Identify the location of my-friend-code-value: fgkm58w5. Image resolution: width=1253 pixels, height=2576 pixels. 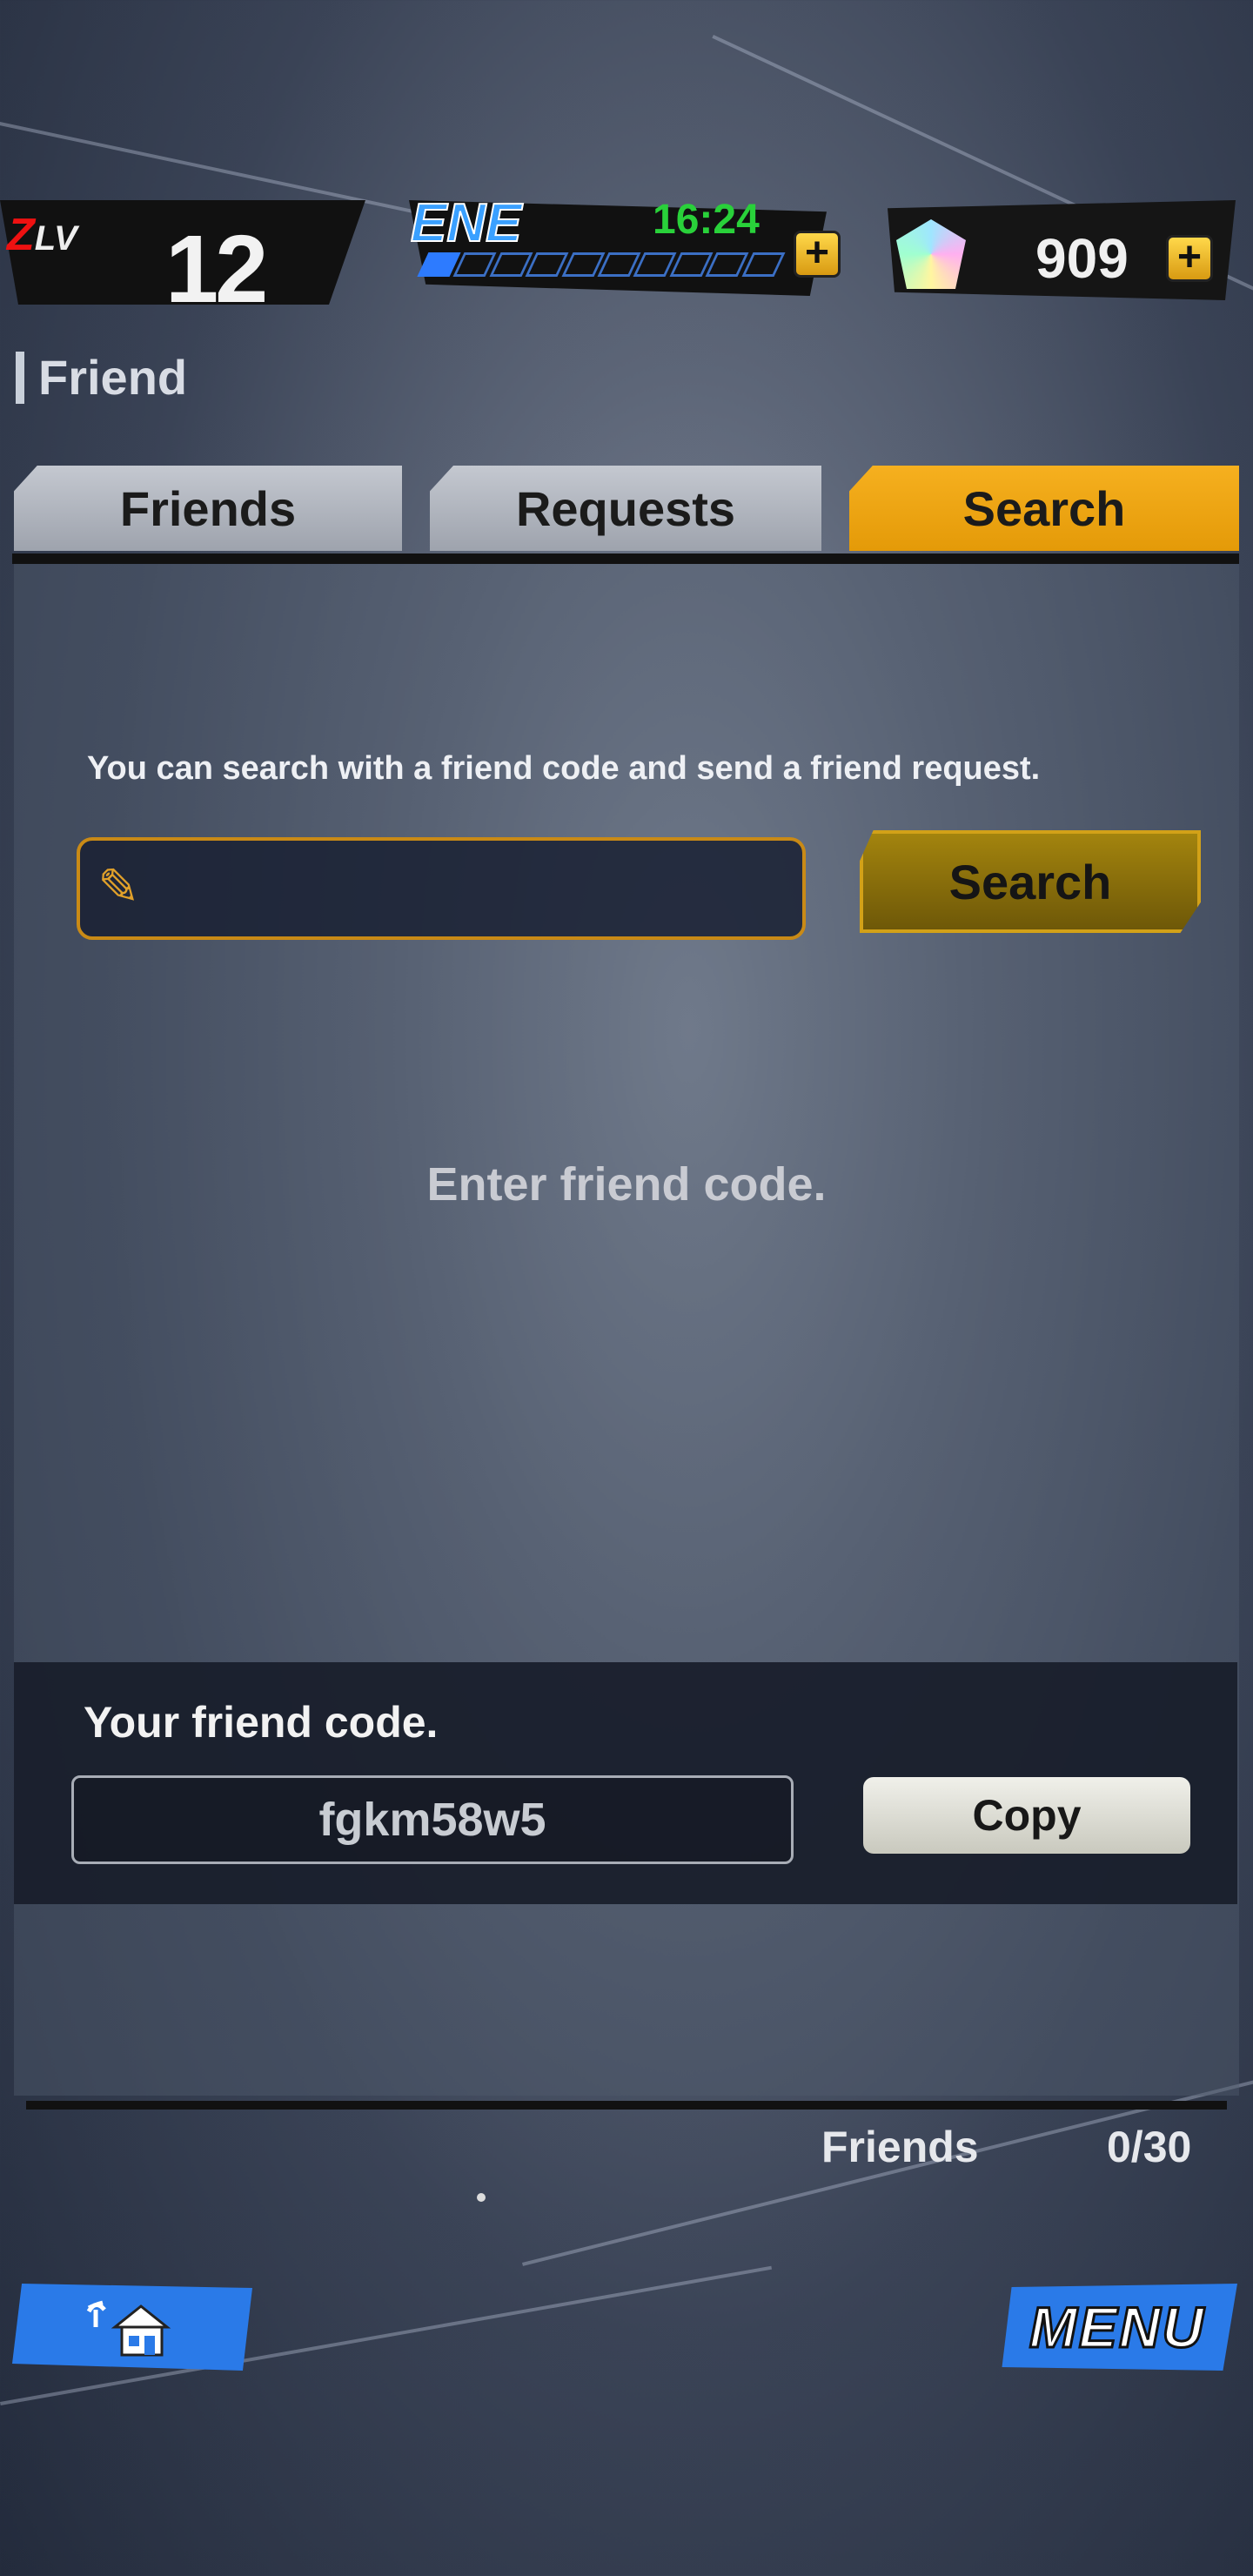
(432, 1819).